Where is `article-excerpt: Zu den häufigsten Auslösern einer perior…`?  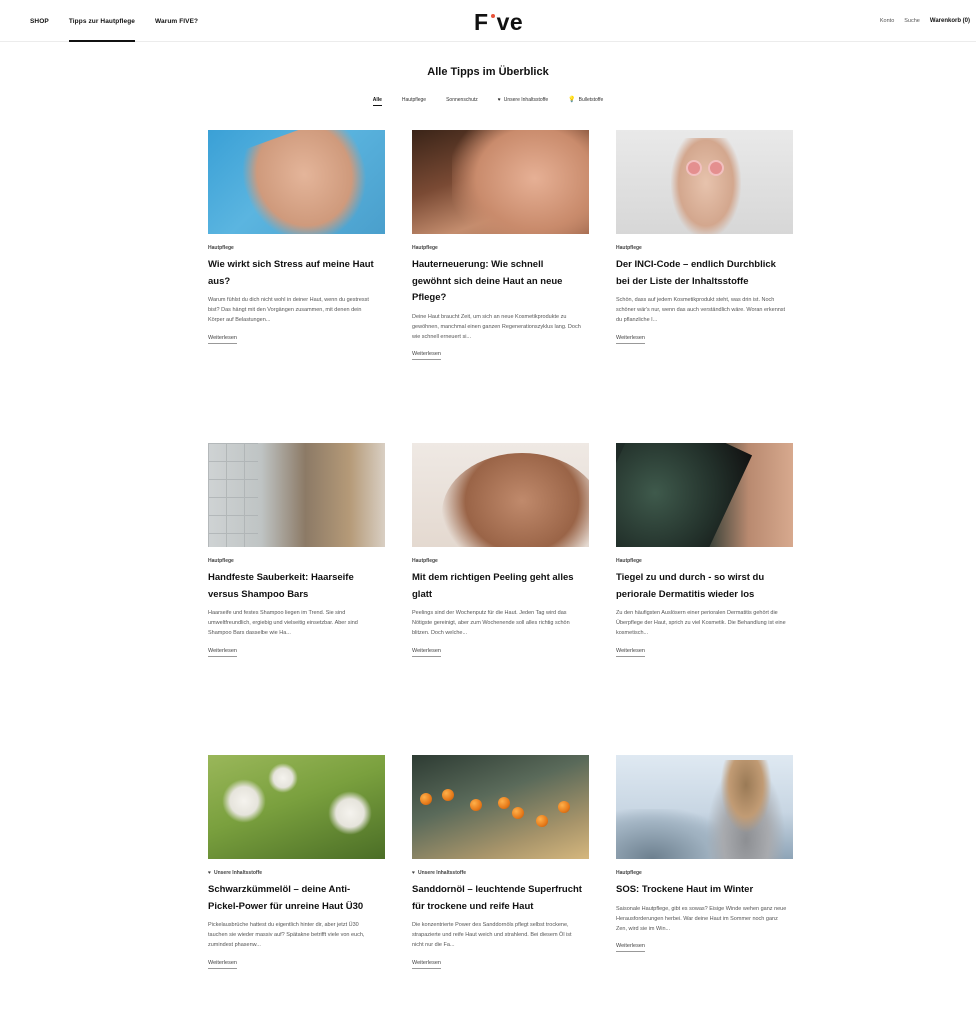
article-excerpt: Zu den häufigsten Auslösern einer perior… is located at coordinates (701, 623).